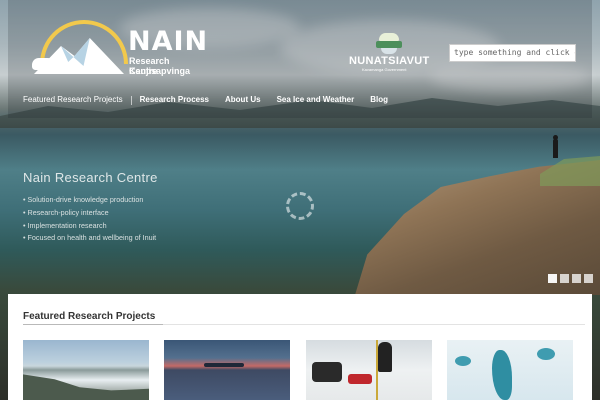 This screenshot has width=600, height=400. Describe the element at coordinates (510, 370) in the screenshot. I see `project-thumbnail-sea-ice` at that location.